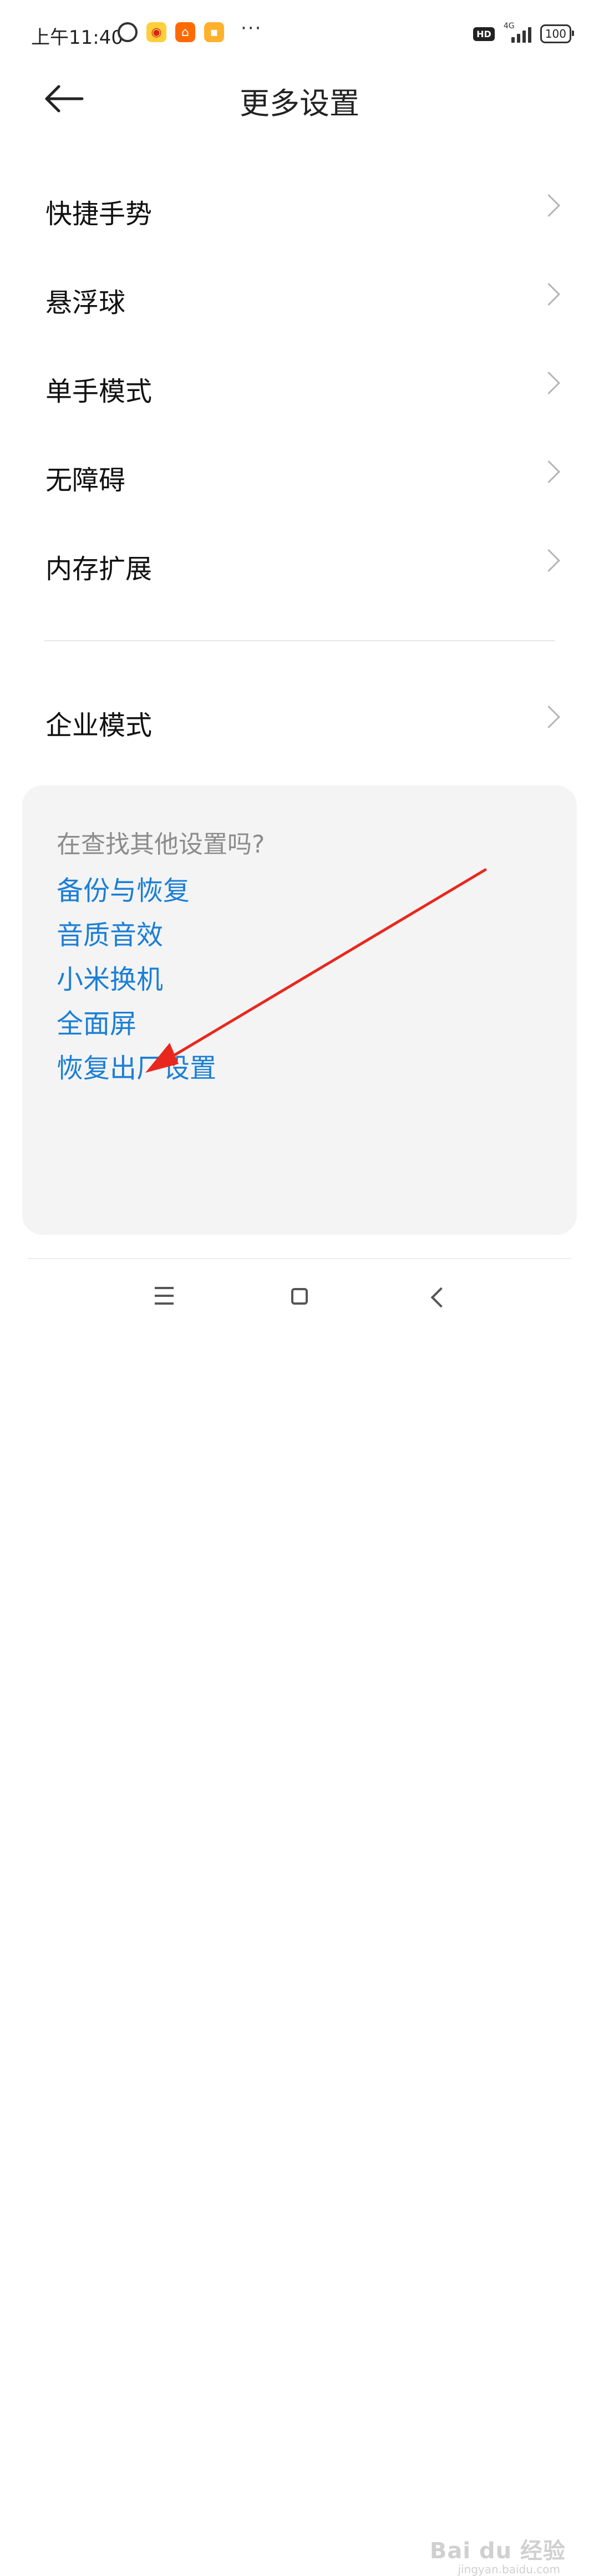  Describe the element at coordinates (99, 569) in the screenshot. I see `settings-item-label: 内存扩展` at that location.